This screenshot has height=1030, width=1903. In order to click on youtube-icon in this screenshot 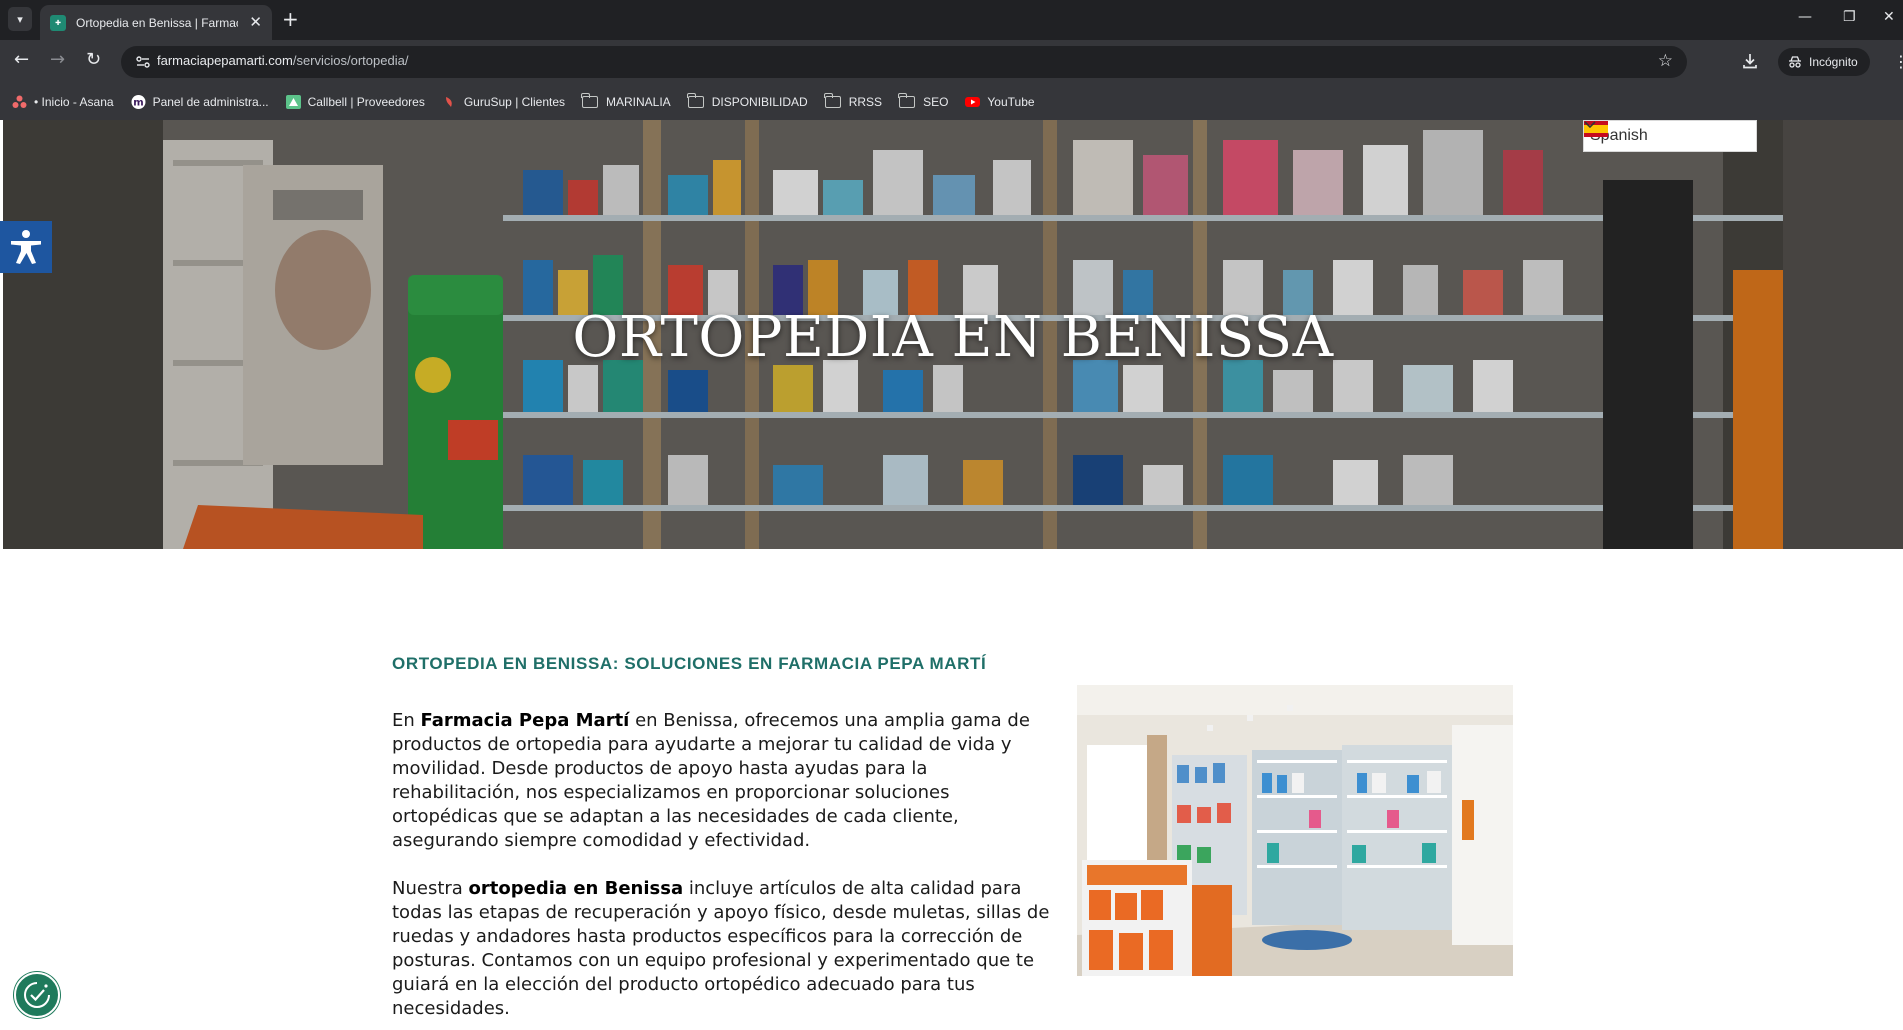, I will do `click(973, 102)`.